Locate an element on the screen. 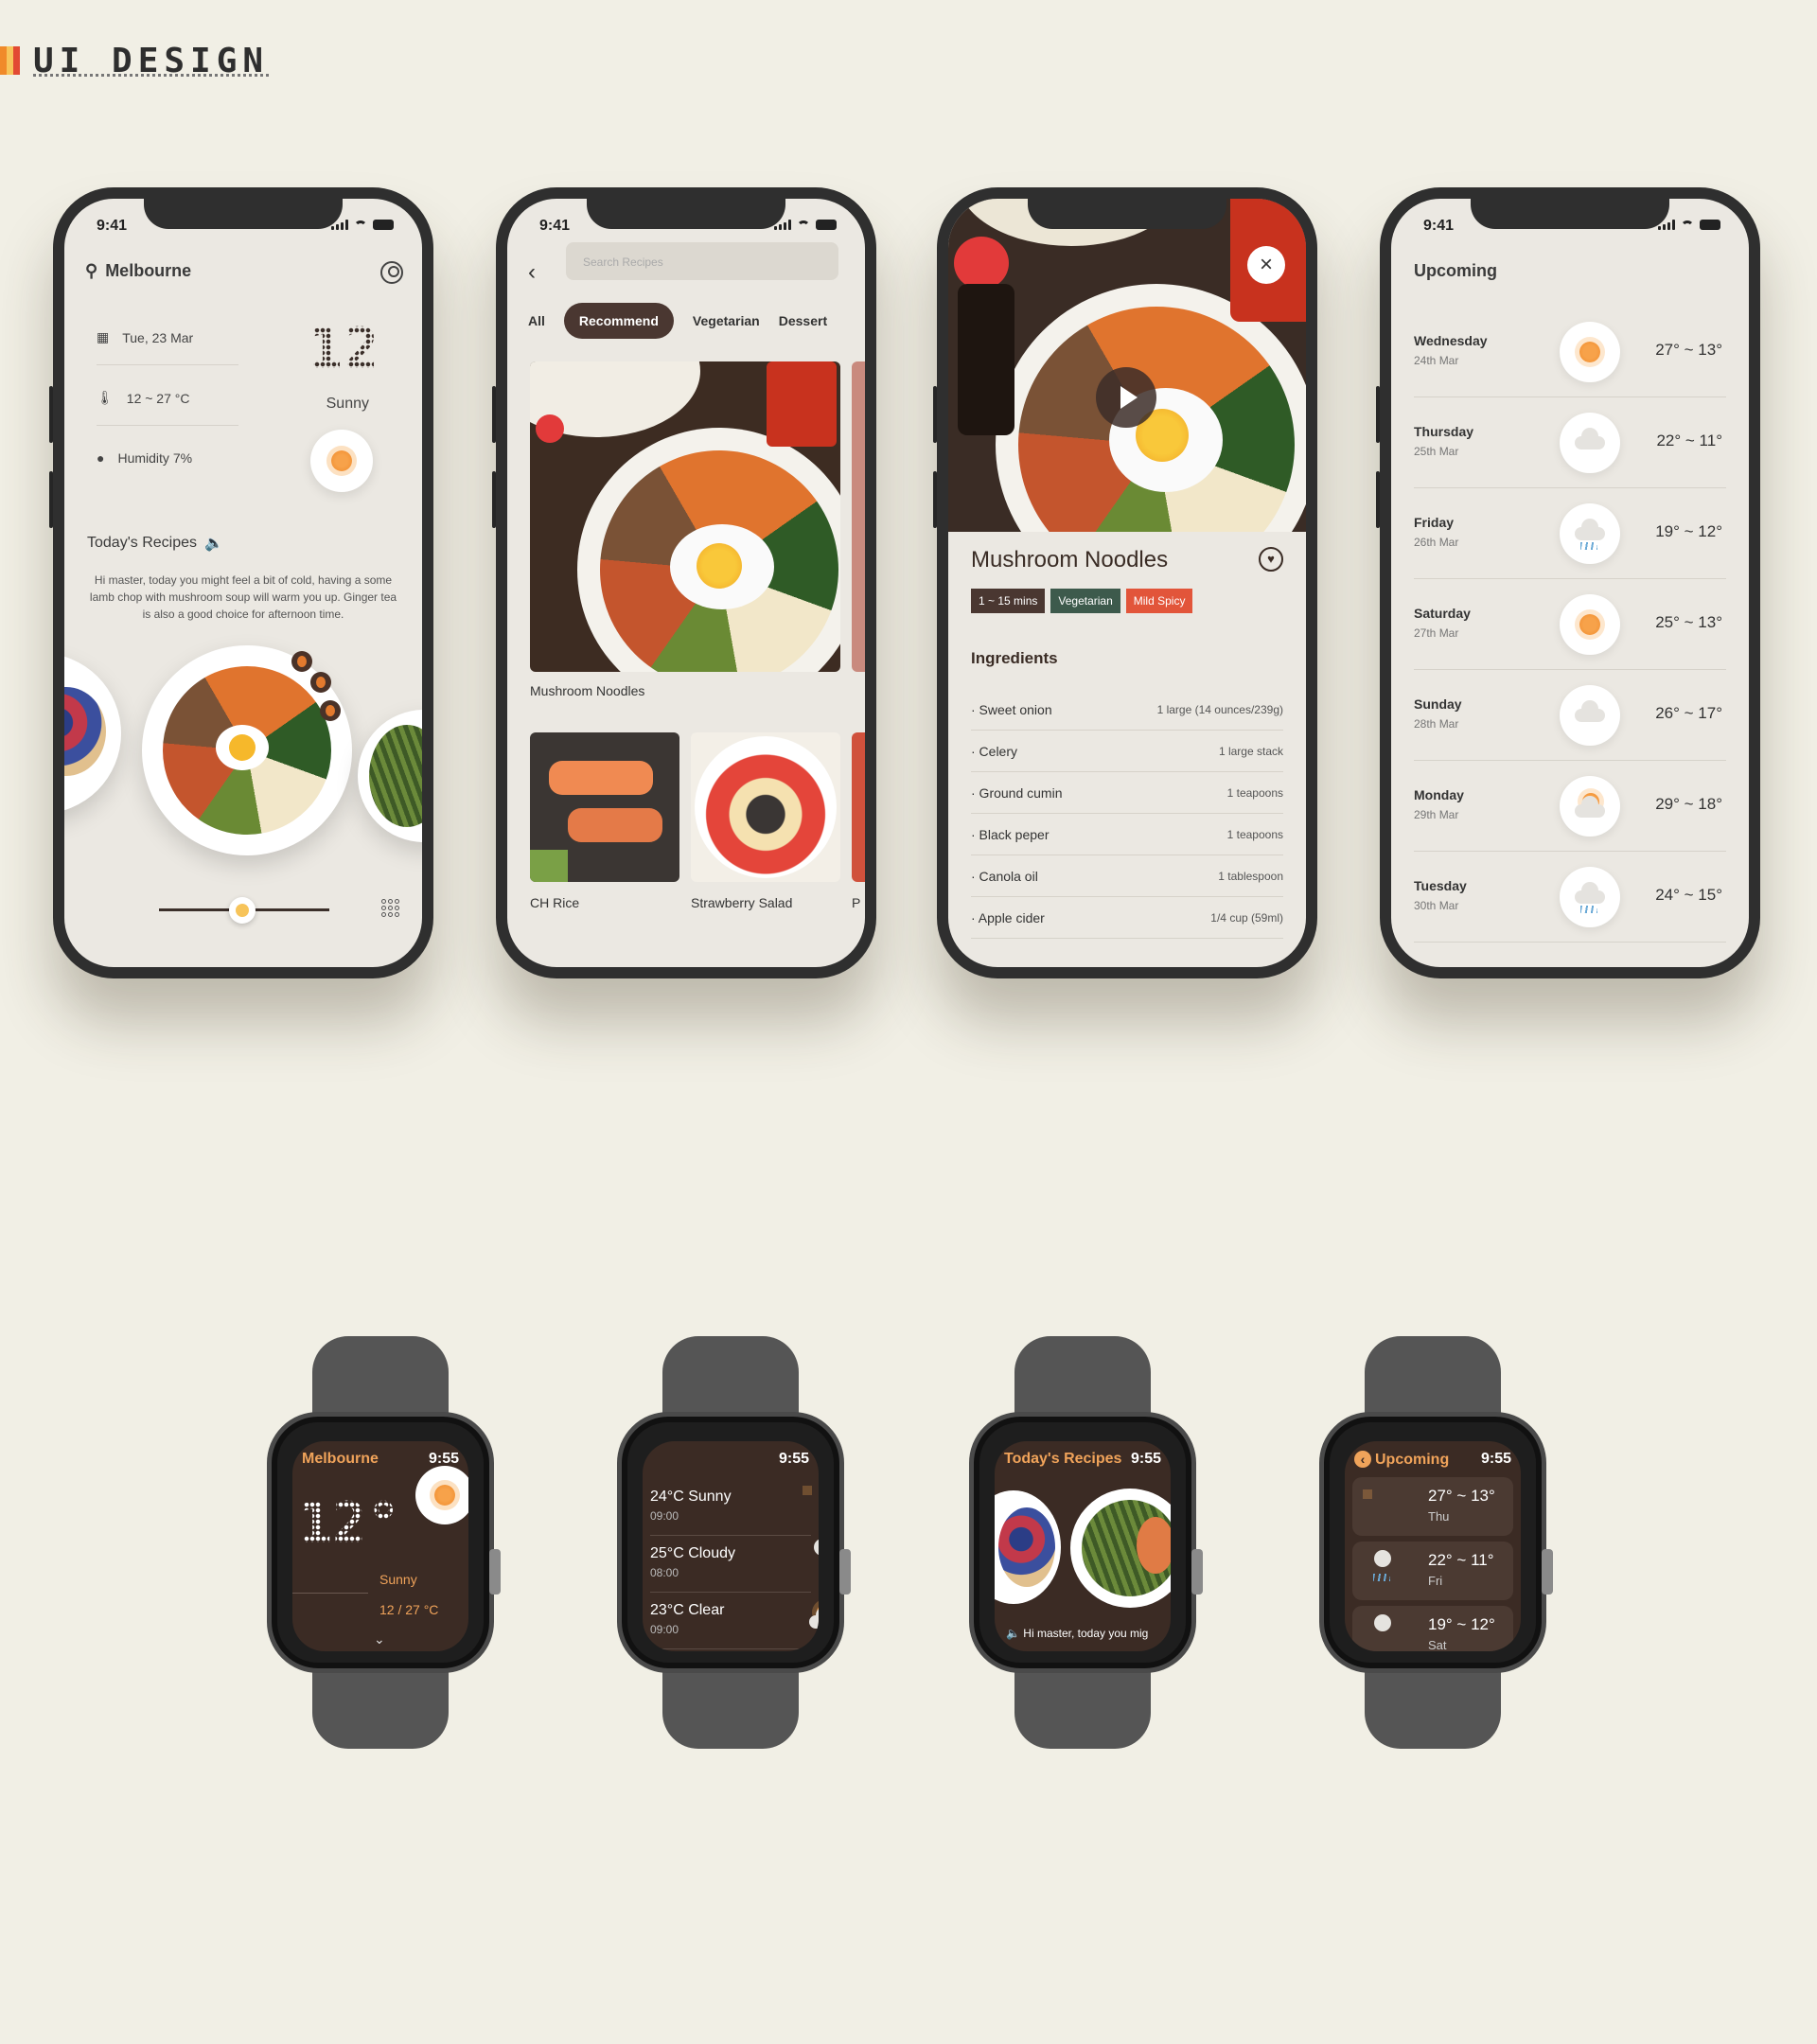  watch-title: ‹ Upcoming is located at coordinates (1402, 1460).